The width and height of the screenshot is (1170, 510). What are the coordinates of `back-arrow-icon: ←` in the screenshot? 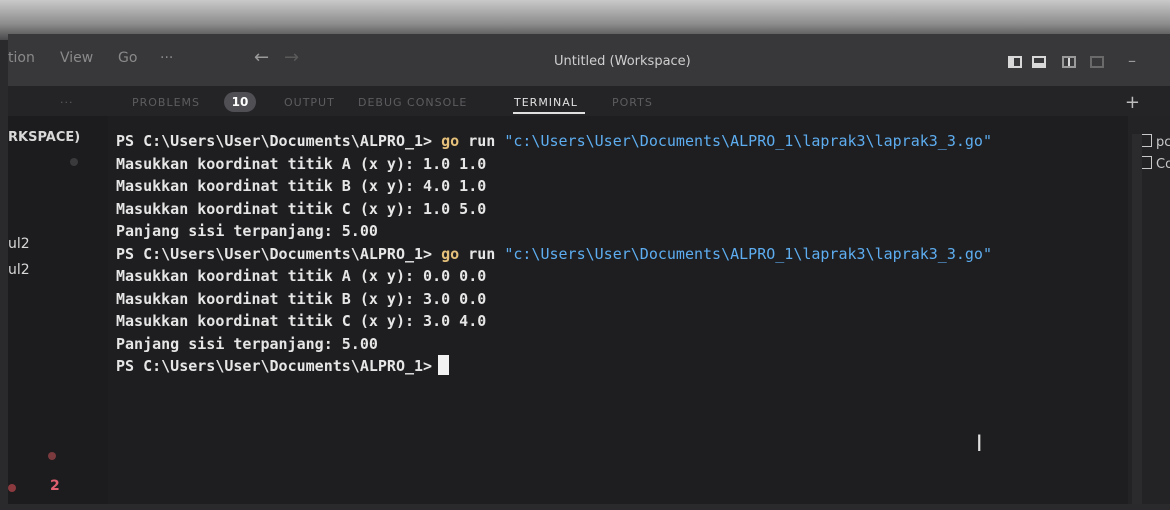 It's located at (261, 57).